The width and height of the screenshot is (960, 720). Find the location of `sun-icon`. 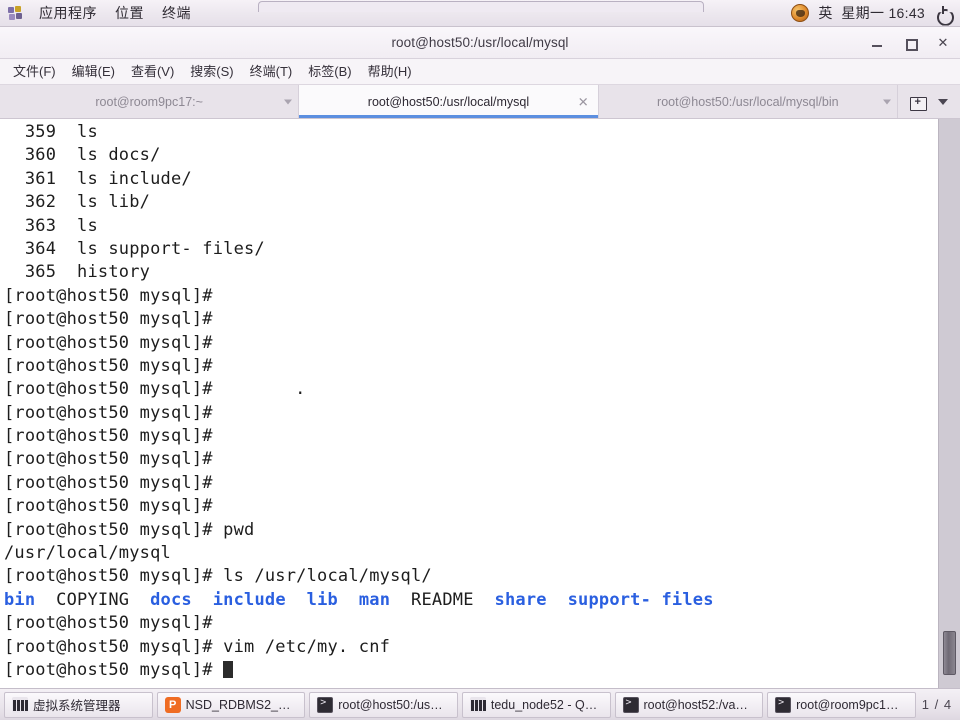

sun-icon is located at coordinates (800, 13).